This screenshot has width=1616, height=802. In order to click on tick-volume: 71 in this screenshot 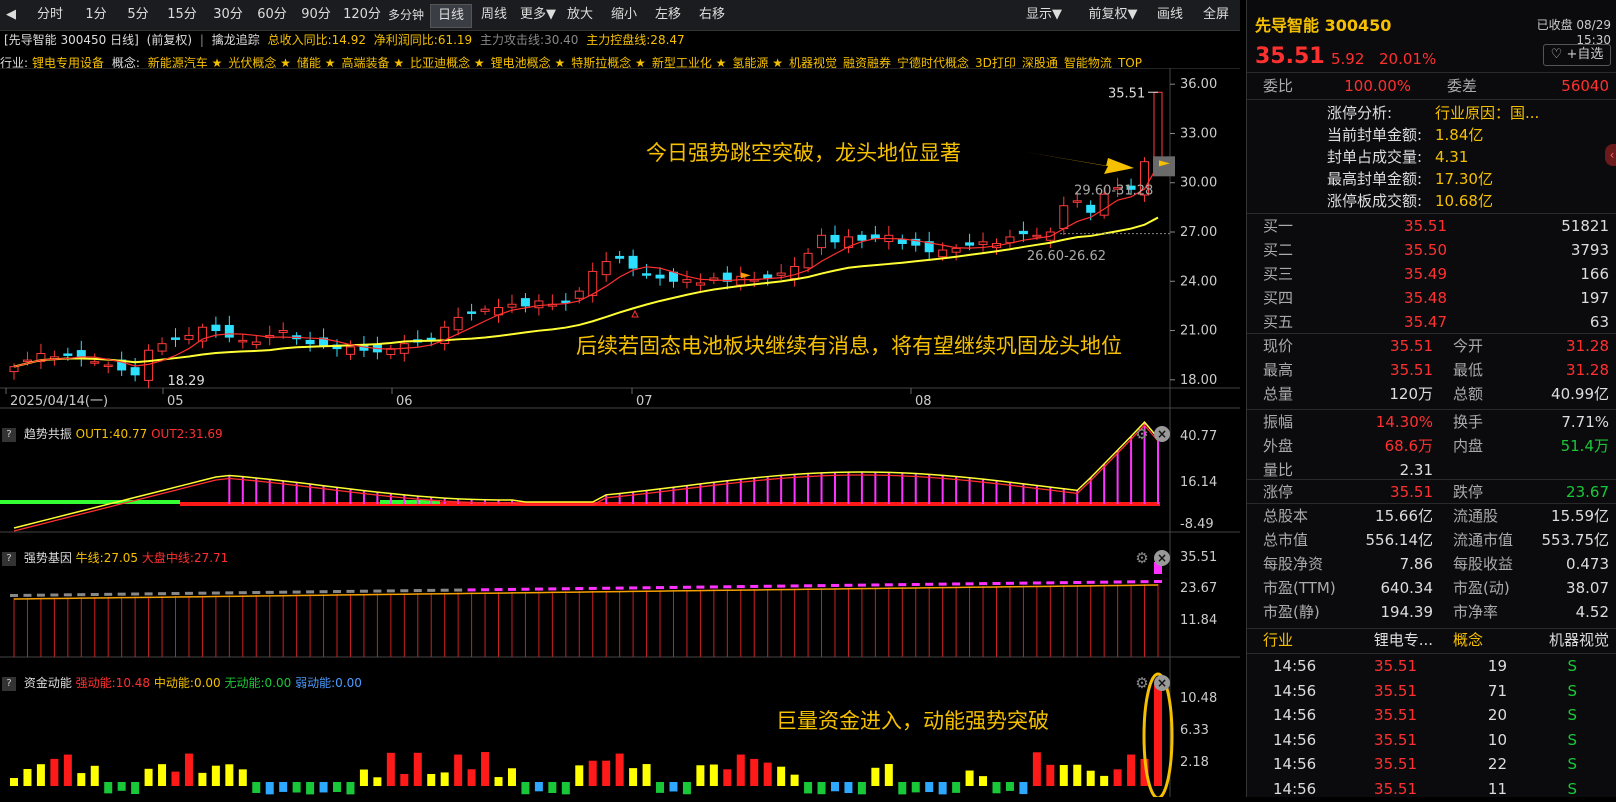, I will do `click(1497, 690)`.